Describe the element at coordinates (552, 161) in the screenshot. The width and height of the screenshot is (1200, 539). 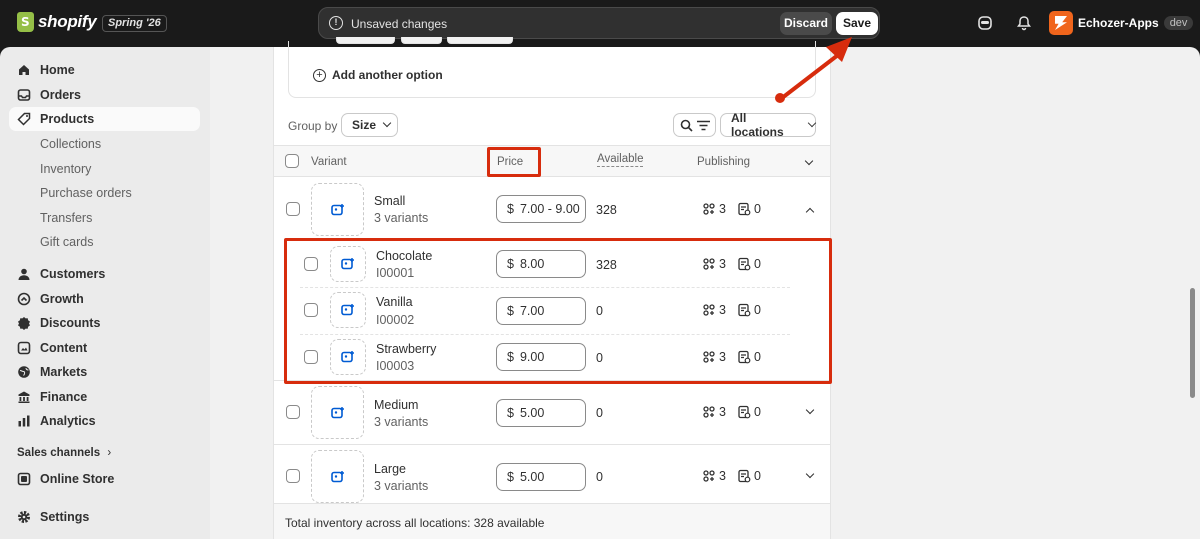
I see `table-header: Variant Price Available Publishing` at that location.